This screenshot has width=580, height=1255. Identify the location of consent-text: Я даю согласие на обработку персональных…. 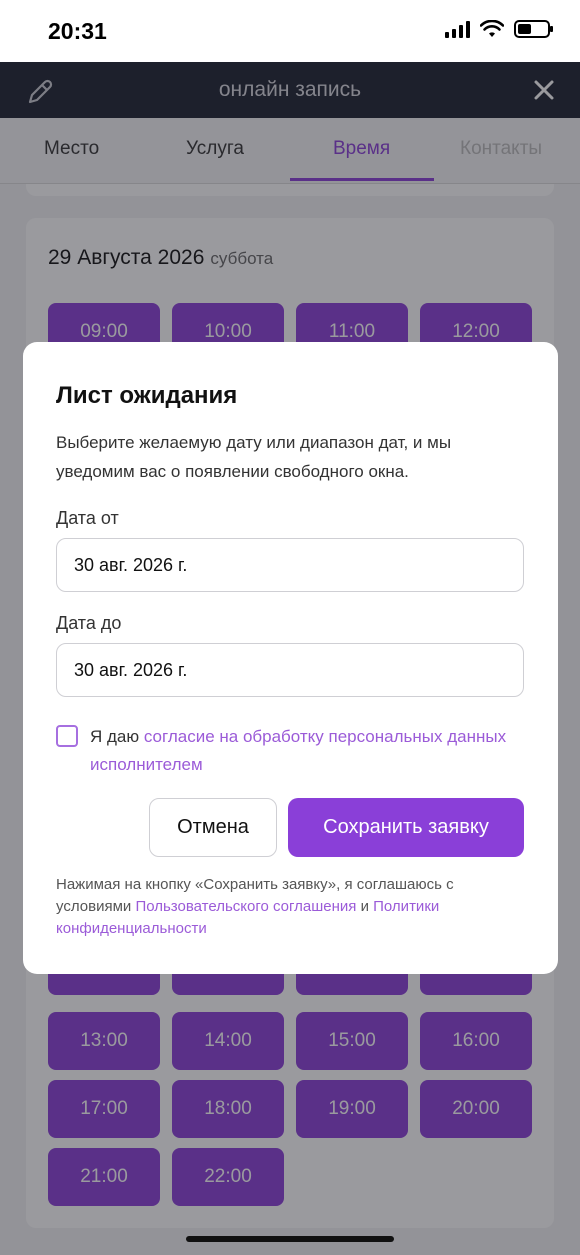
(308, 751).